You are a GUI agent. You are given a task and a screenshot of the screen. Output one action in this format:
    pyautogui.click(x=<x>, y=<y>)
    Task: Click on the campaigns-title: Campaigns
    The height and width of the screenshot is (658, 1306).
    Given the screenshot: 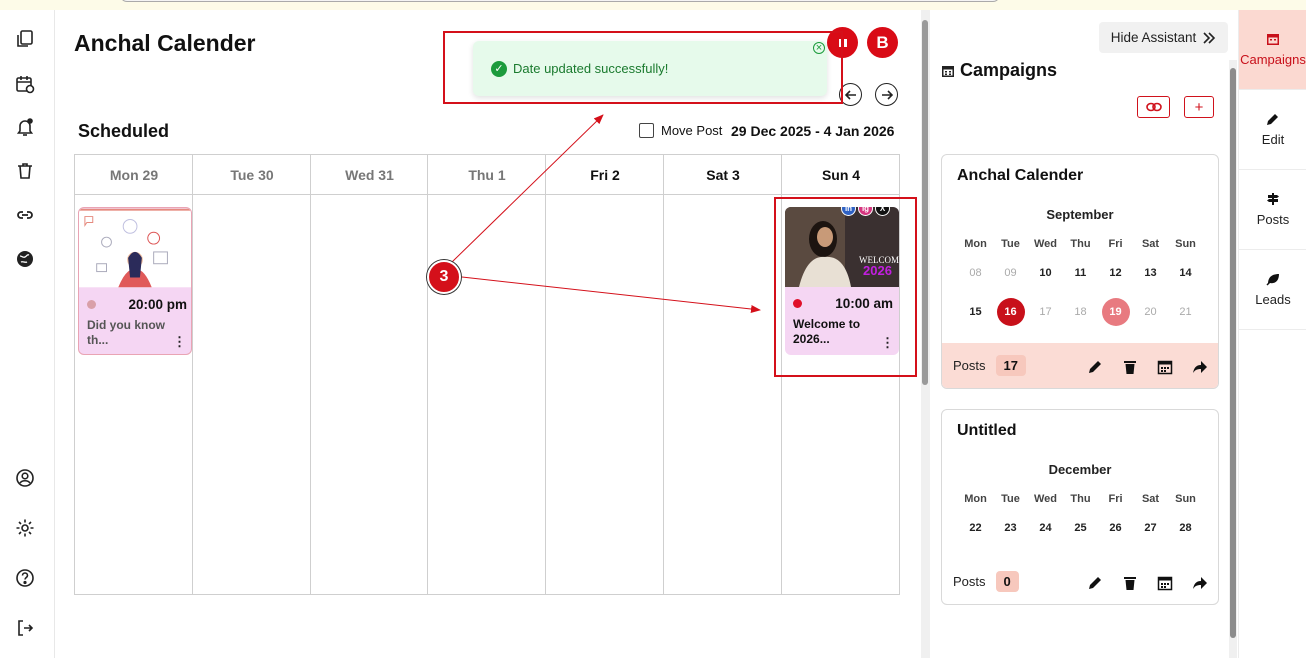 What is the action you would take?
    pyautogui.click(x=1009, y=70)
    